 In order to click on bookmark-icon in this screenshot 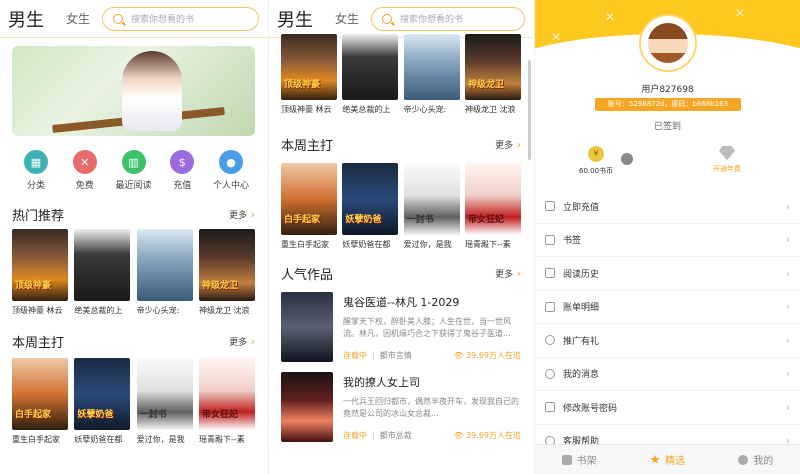, I will do `click(550, 239)`.